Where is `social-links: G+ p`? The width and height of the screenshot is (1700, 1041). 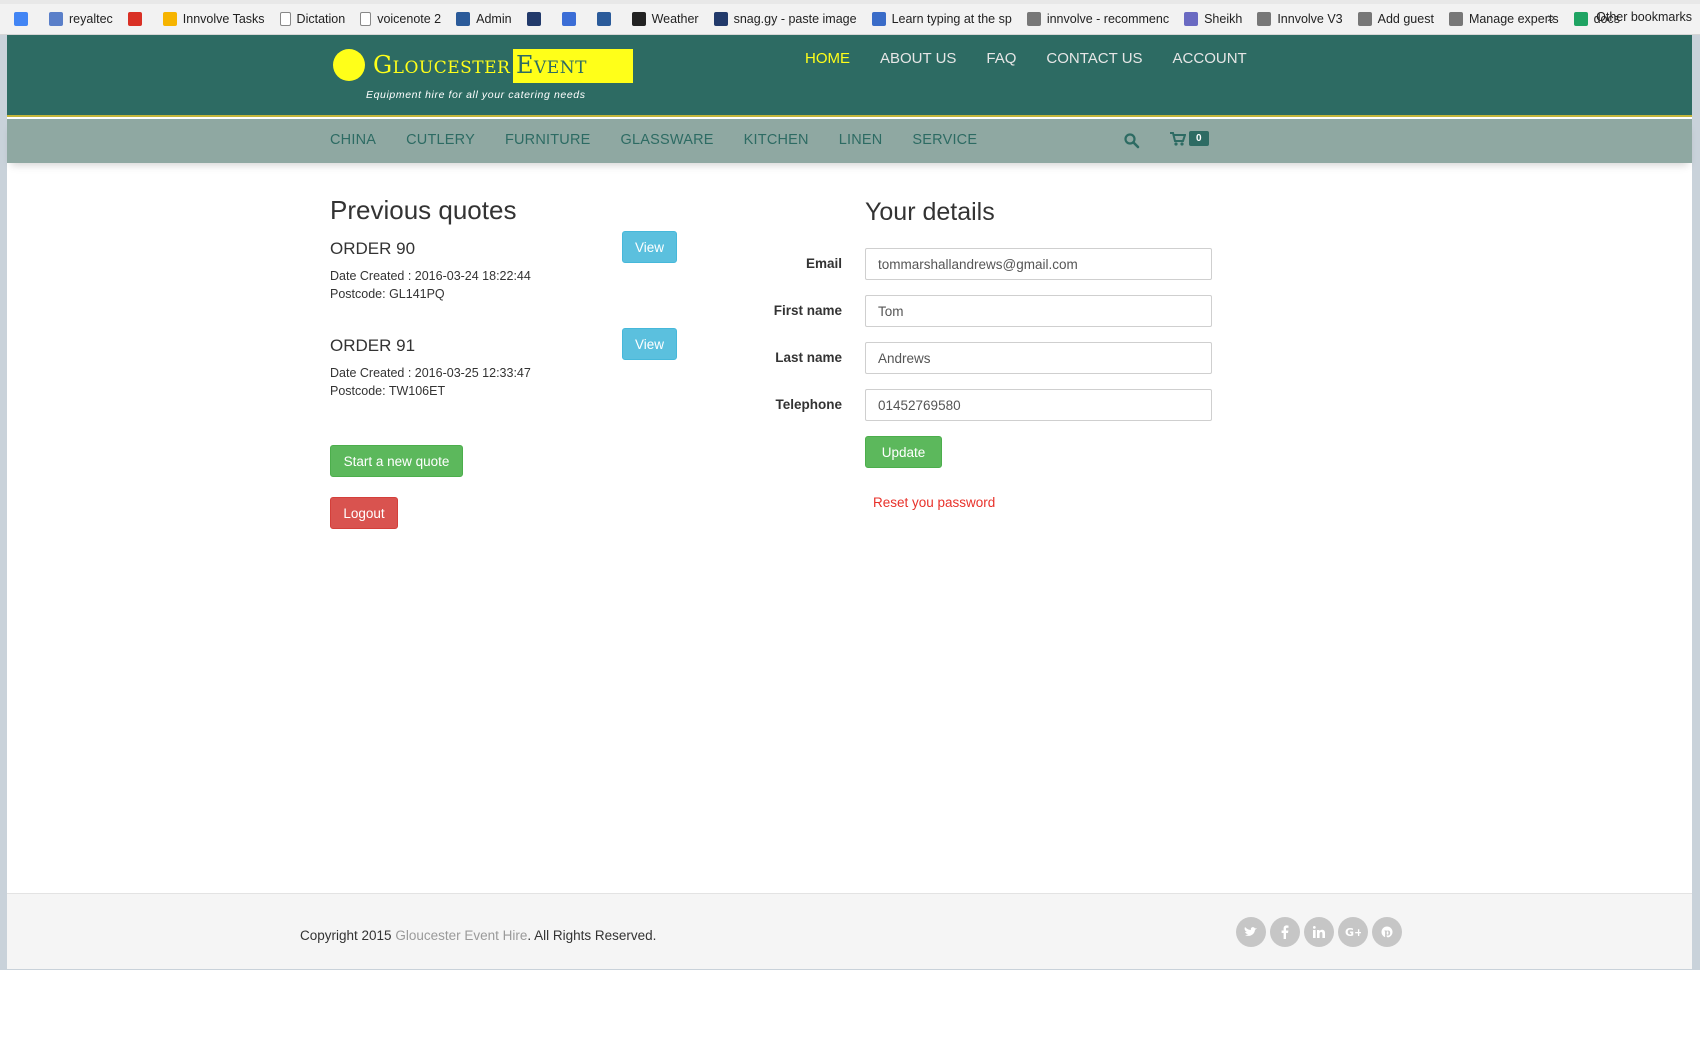 social-links: G+ p is located at coordinates (1321, 932).